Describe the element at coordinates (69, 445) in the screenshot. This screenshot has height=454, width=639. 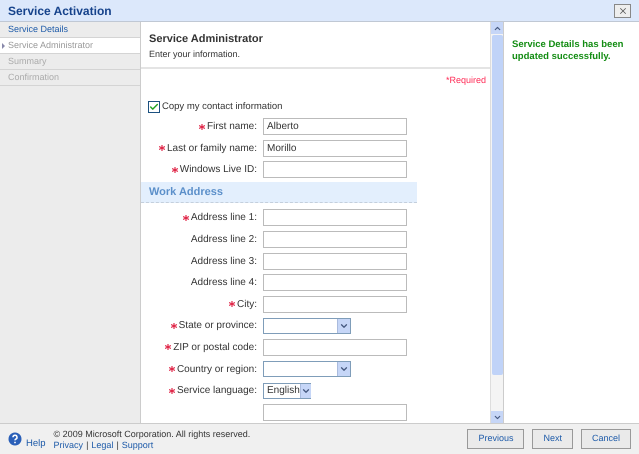
I see `footer-link: Privacy` at that location.